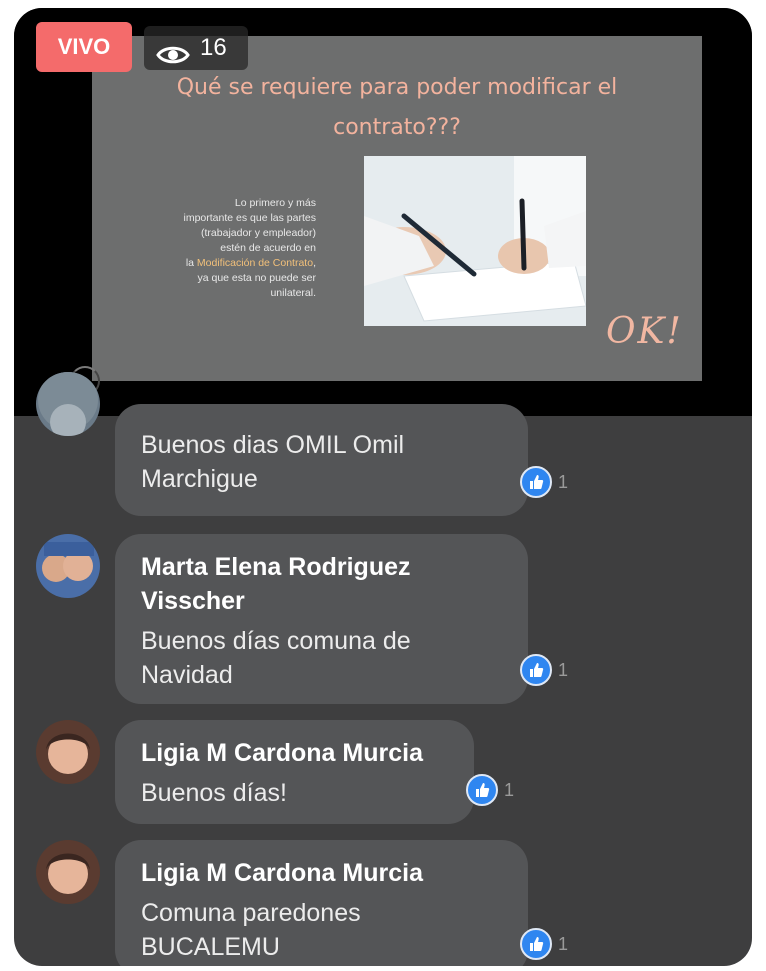 The image size is (766, 971). What do you see at coordinates (173, 59) in the screenshot?
I see `eye-icon` at bounding box center [173, 59].